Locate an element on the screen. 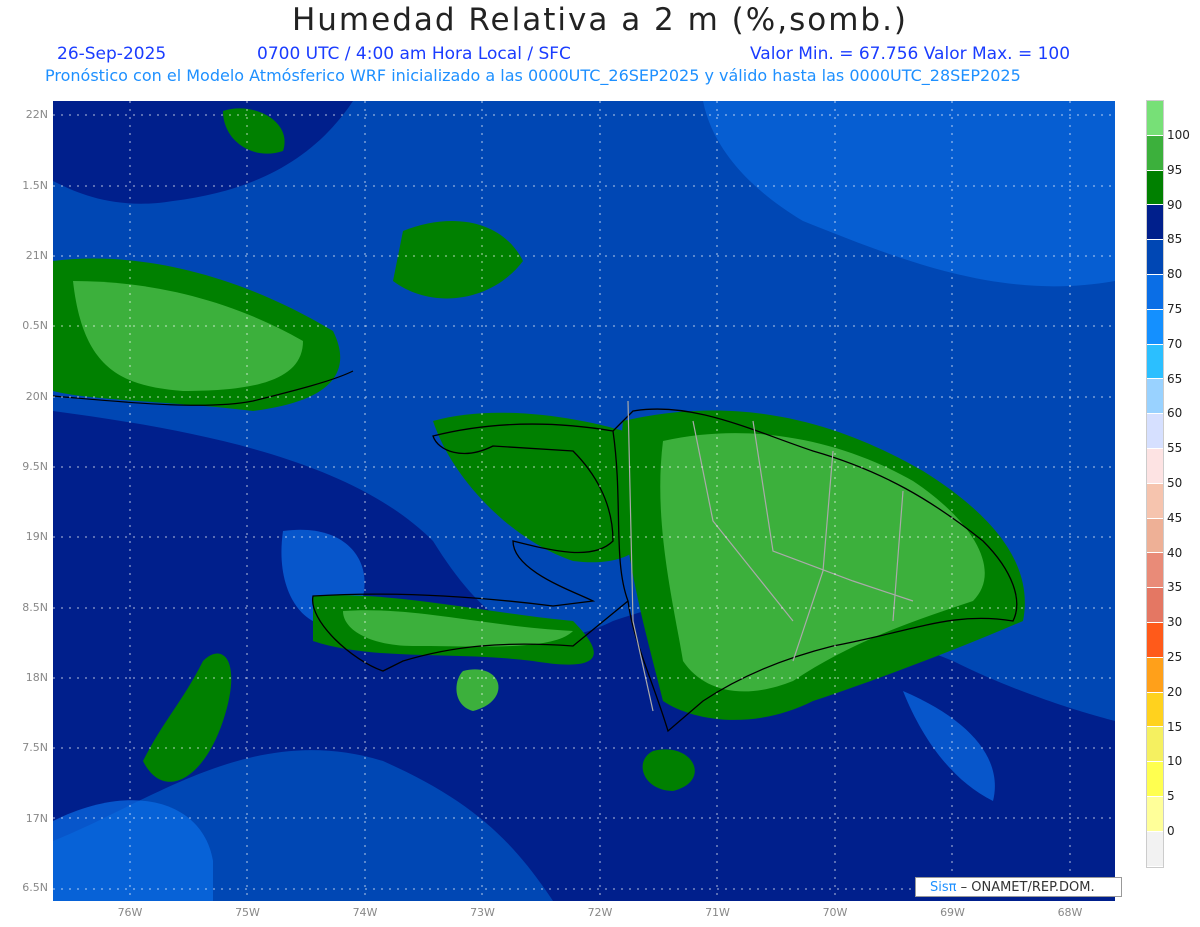 Image resolution: width=1200 pixels, height=927 pixels. lon-label: 69W is located at coordinates (952, 912).